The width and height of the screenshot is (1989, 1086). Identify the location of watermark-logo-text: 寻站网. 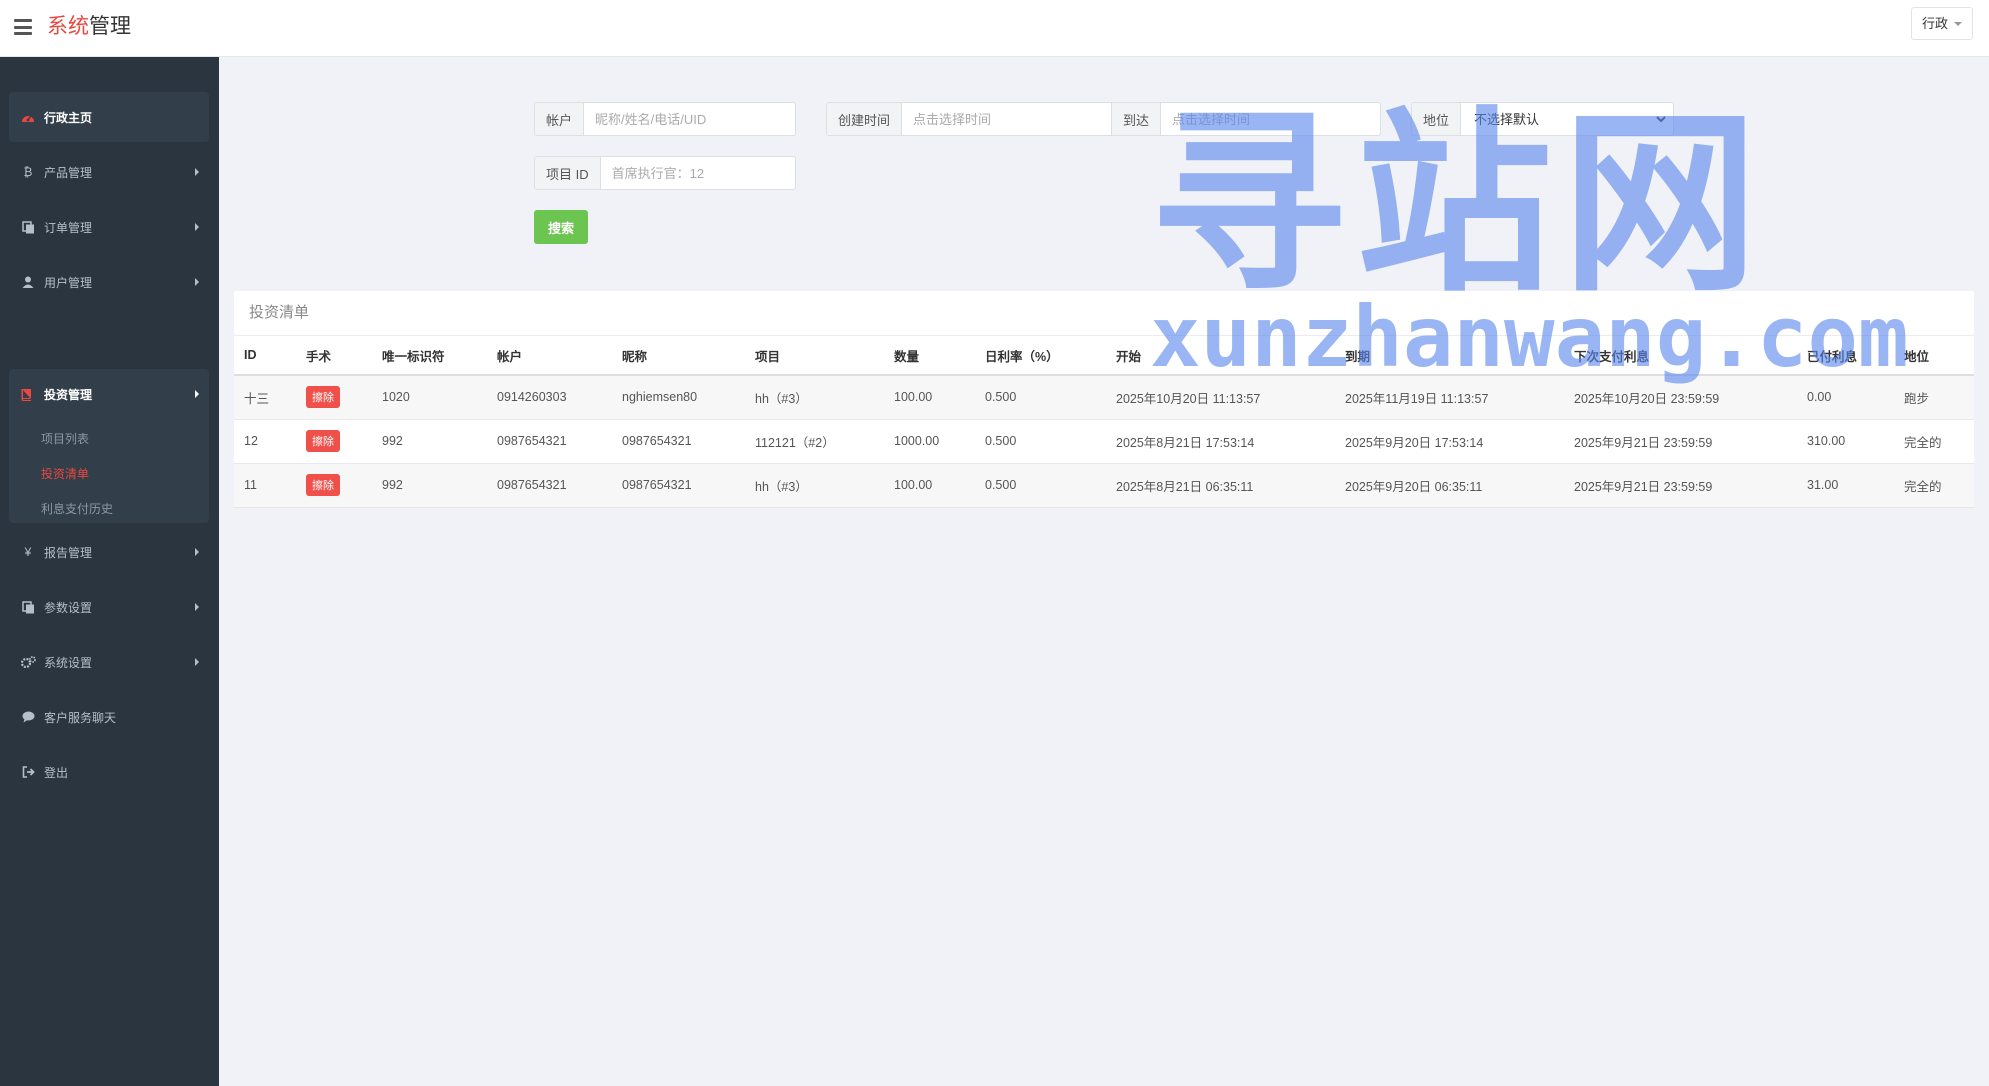
(1459, 204).